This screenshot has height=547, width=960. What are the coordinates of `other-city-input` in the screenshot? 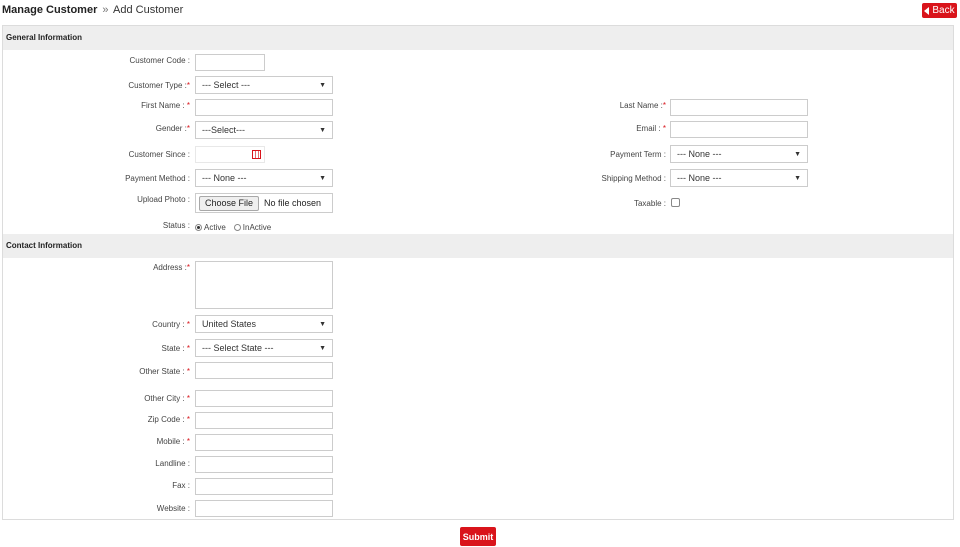 It's located at (264, 398).